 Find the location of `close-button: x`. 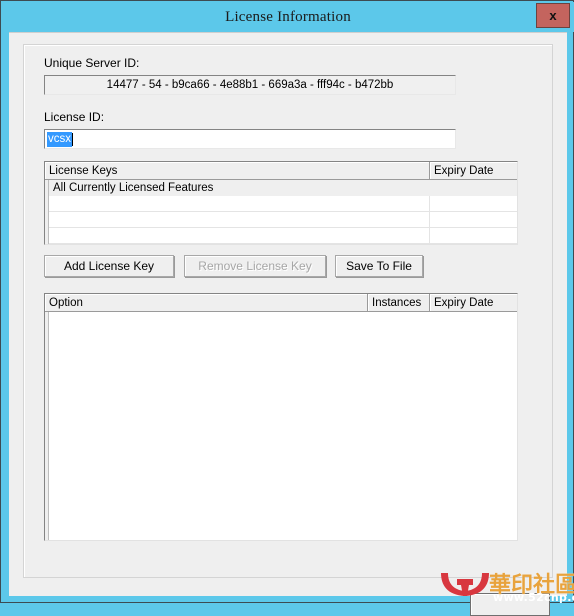

close-button: x is located at coordinates (553, 15).